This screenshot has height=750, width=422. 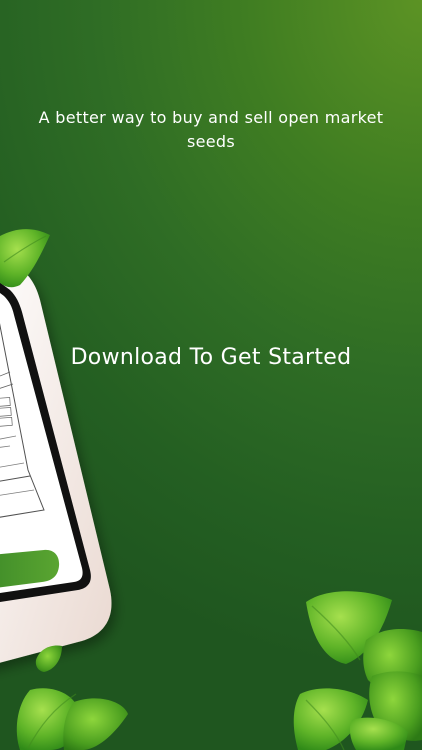 What do you see at coordinates (211, 357) in the screenshot?
I see `download-cta-text: Download To Get Started` at bounding box center [211, 357].